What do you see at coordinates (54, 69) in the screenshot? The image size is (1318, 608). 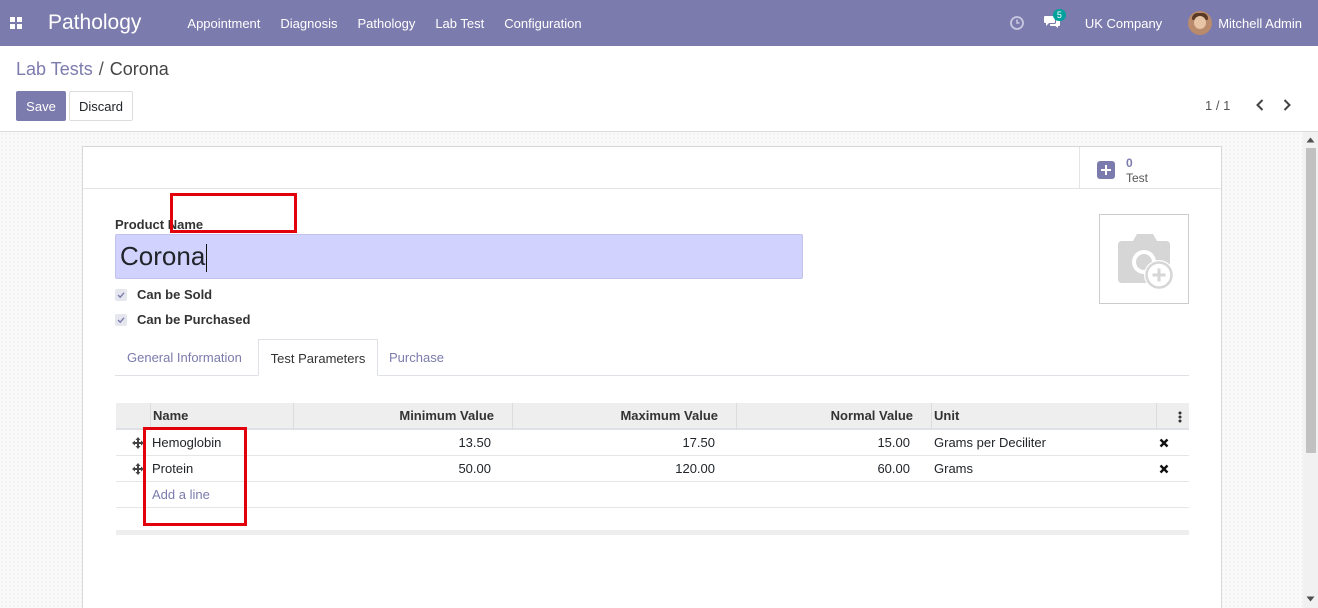 I see `breadcrumb-lab-tests: Lab Tests` at bounding box center [54, 69].